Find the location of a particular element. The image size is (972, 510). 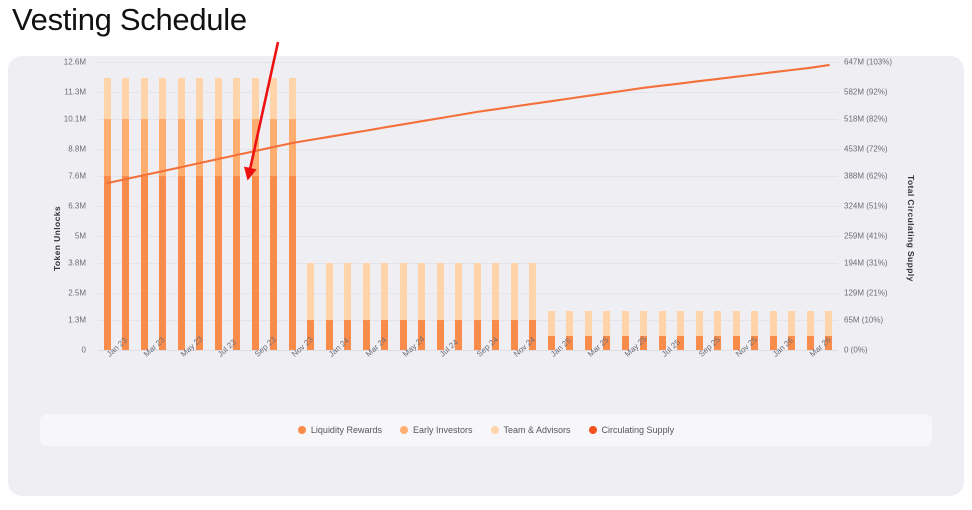

y-axis-left-tick: 12.6M is located at coordinates (74, 62).